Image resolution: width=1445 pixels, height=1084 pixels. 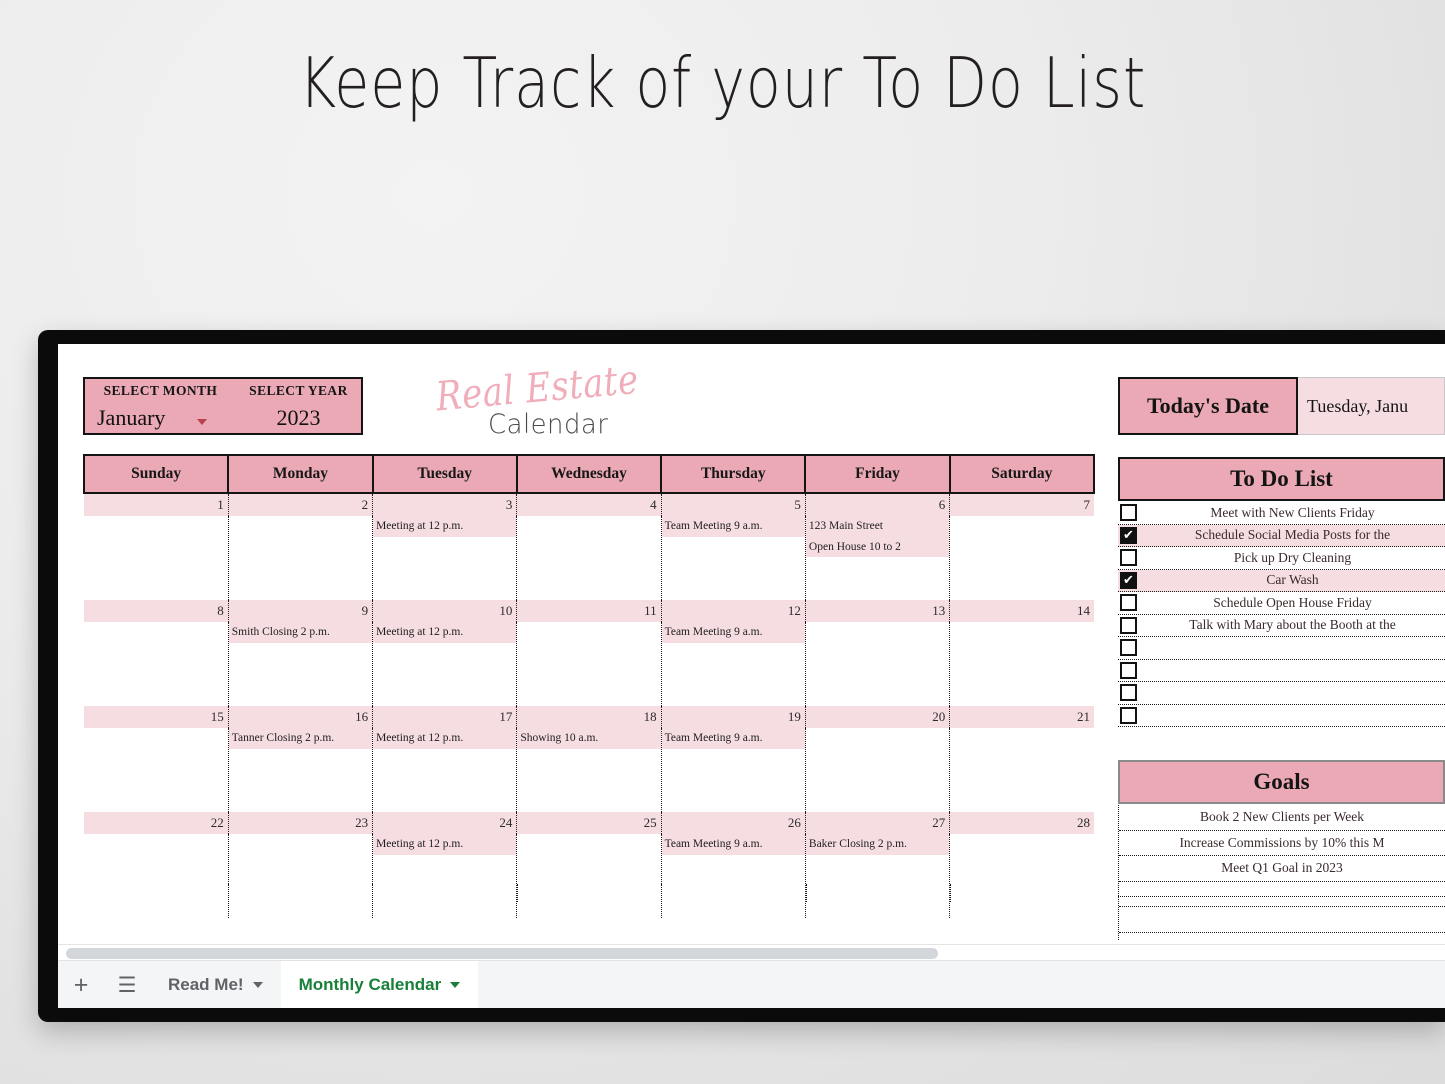 What do you see at coordinates (1021, 611) in the screenshot?
I see `calendar-day-number: 14` at bounding box center [1021, 611].